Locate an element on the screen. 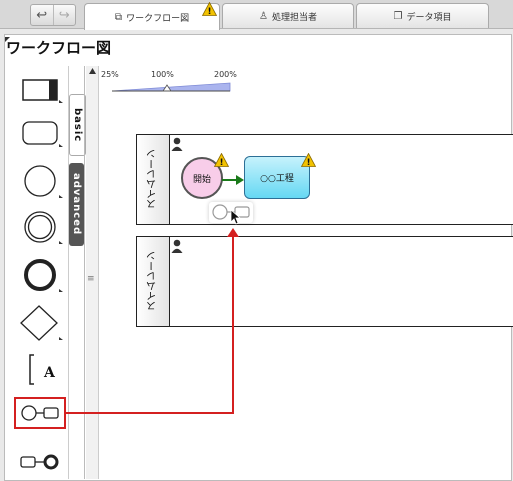 The height and width of the screenshot is (481, 513). redo-icon: ↪ is located at coordinates (64, 15).